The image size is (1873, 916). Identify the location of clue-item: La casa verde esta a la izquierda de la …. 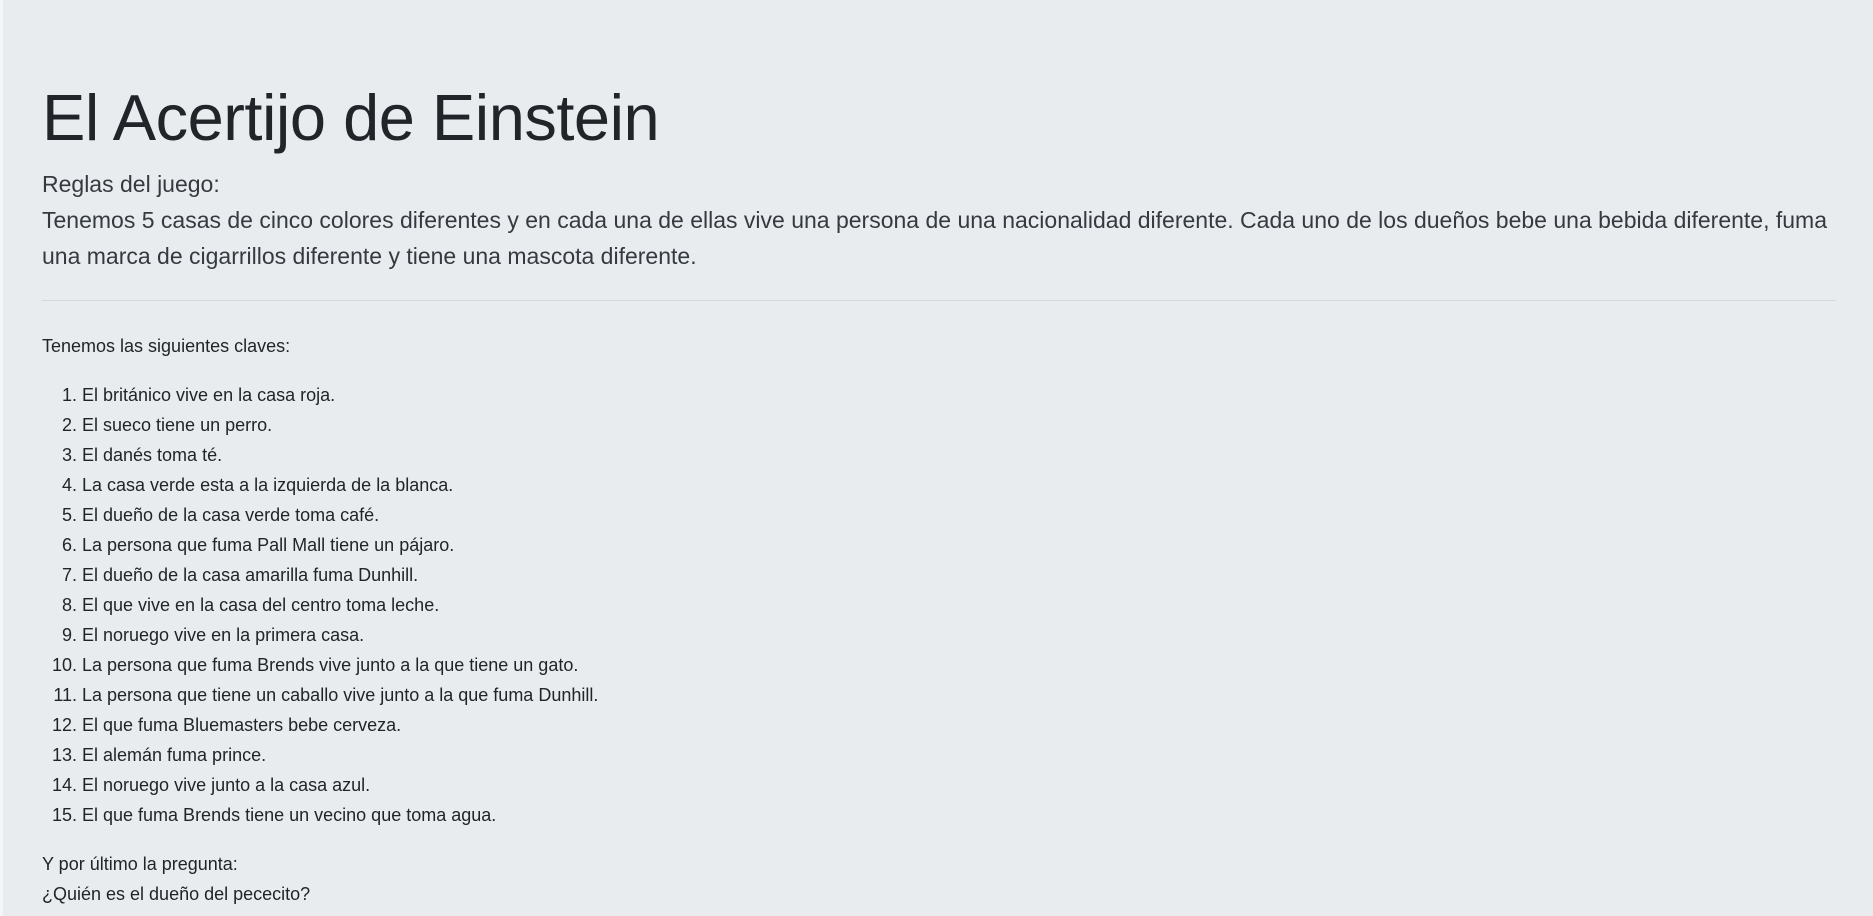
(959, 485).